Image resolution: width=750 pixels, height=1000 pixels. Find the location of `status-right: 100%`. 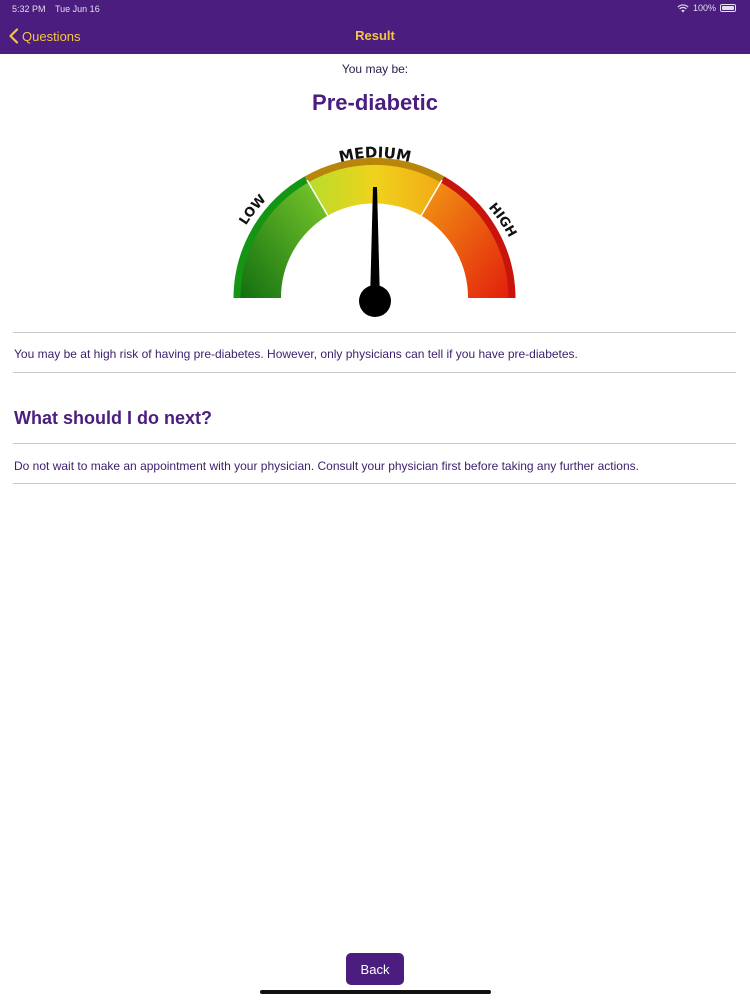

status-right: 100% is located at coordinates (706, 8).